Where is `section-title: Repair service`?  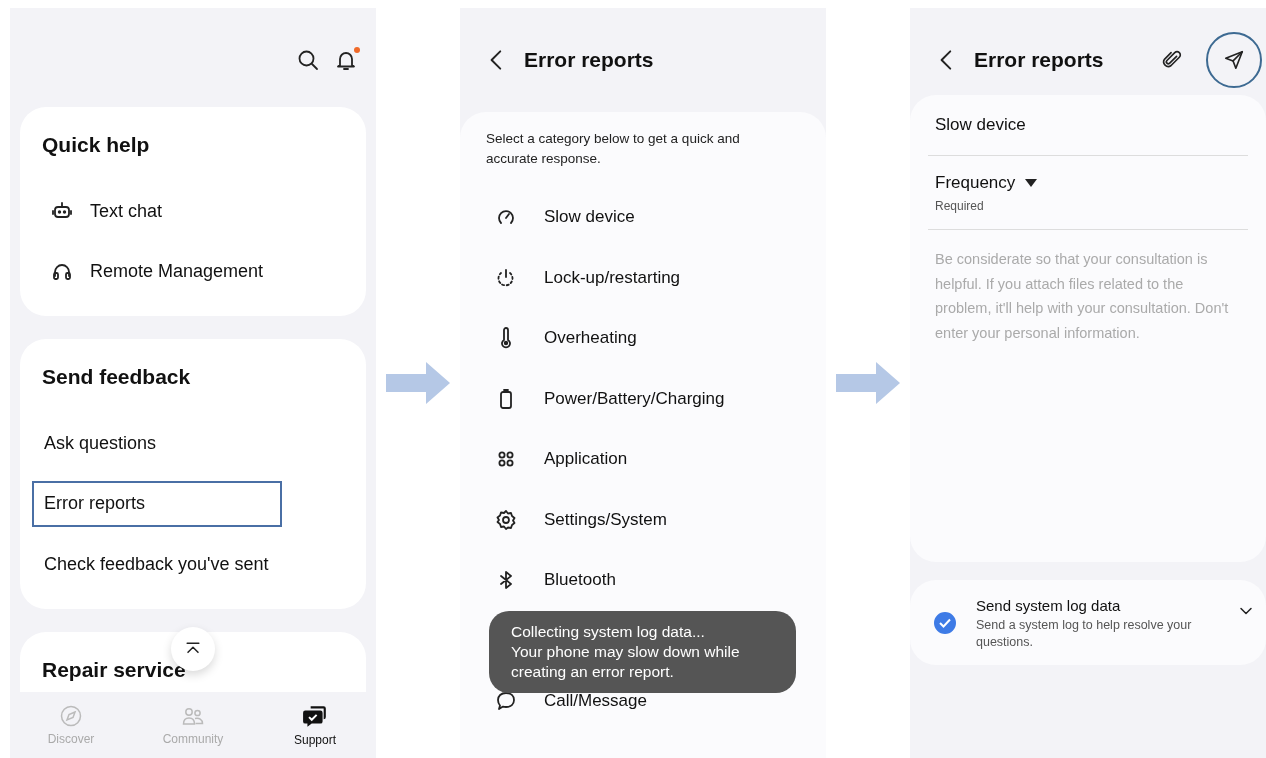 section-title: Repair service is located at coordinates (114, 670).